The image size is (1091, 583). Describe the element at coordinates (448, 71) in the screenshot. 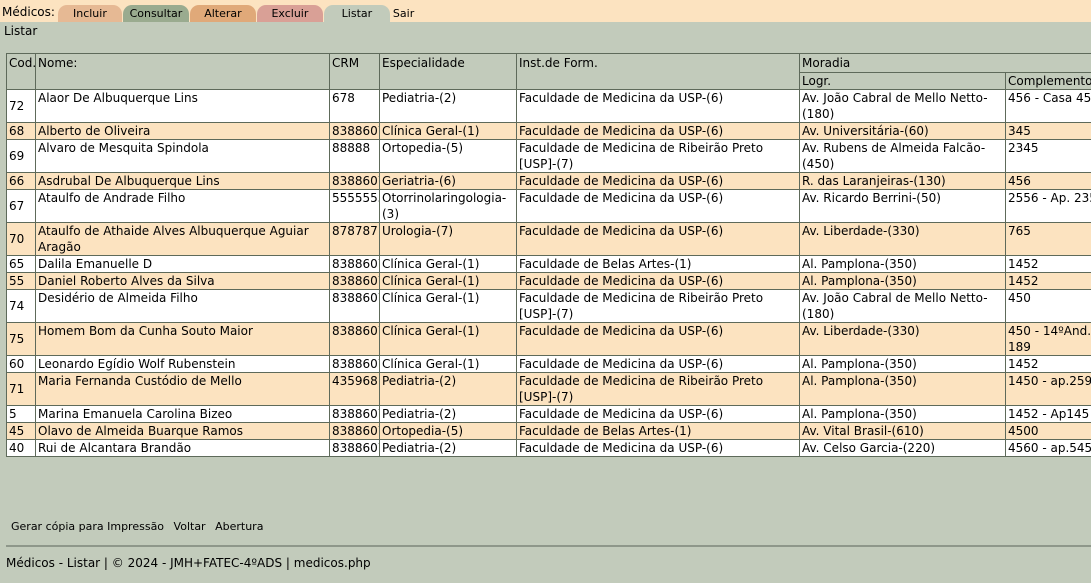

I see `col-header-especialidade: Especialidade` at that location.